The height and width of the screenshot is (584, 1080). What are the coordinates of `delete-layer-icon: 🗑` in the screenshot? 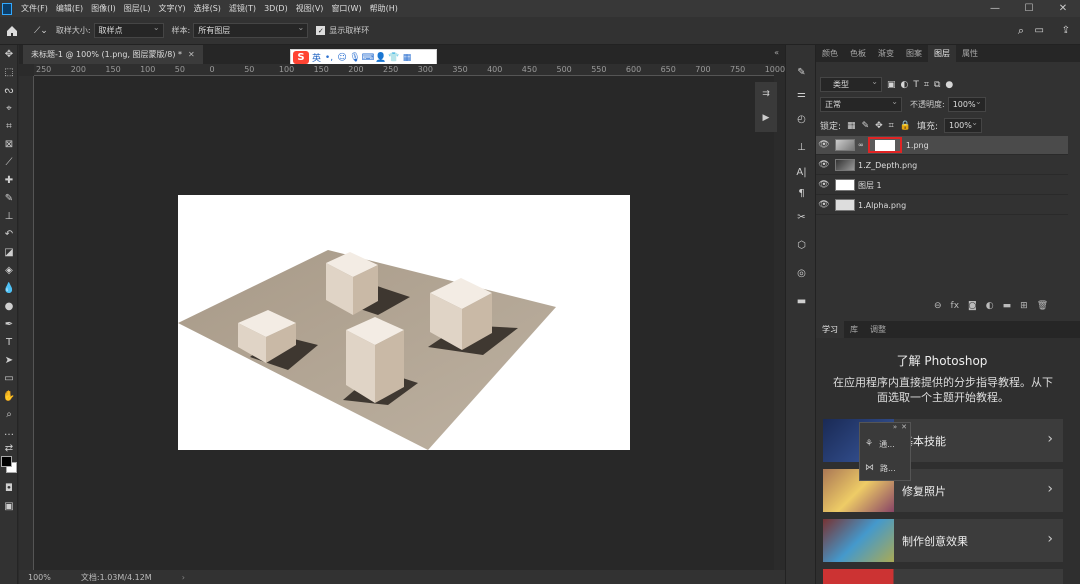 It's located at (1042, 306).